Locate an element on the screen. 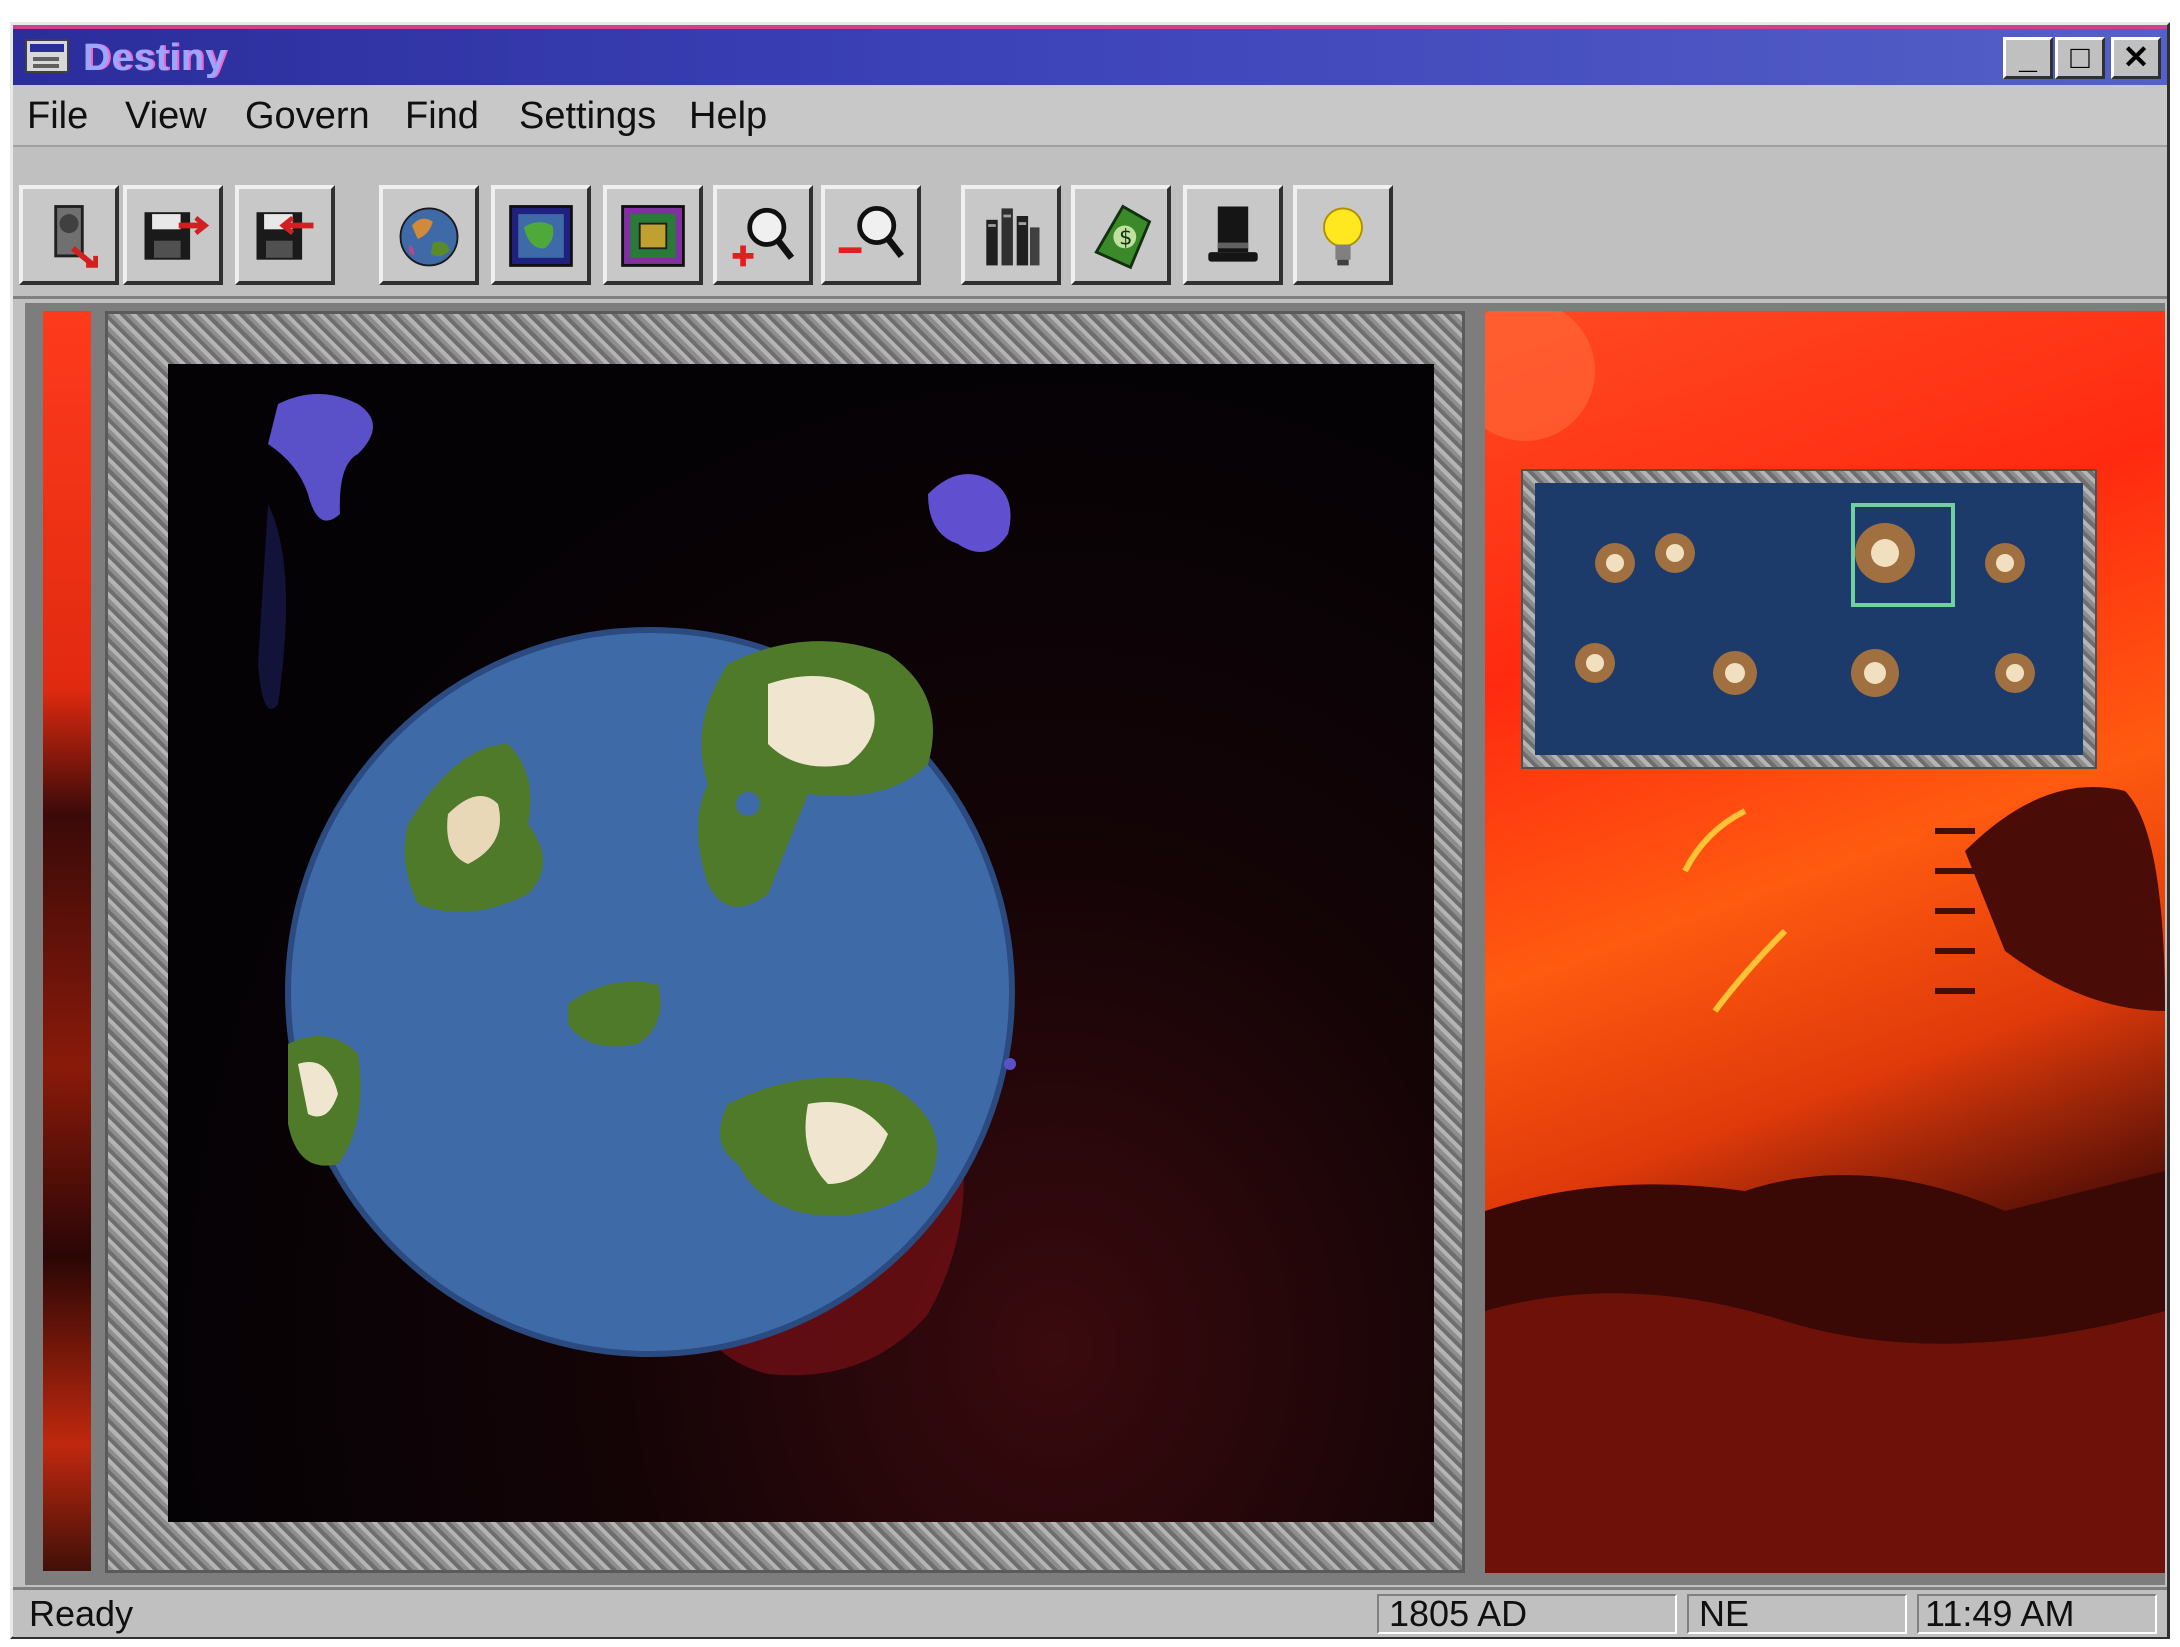 The width and height of the screenshot is (2180, 1647). zoom-in-button is located at coordinates (763, 235).